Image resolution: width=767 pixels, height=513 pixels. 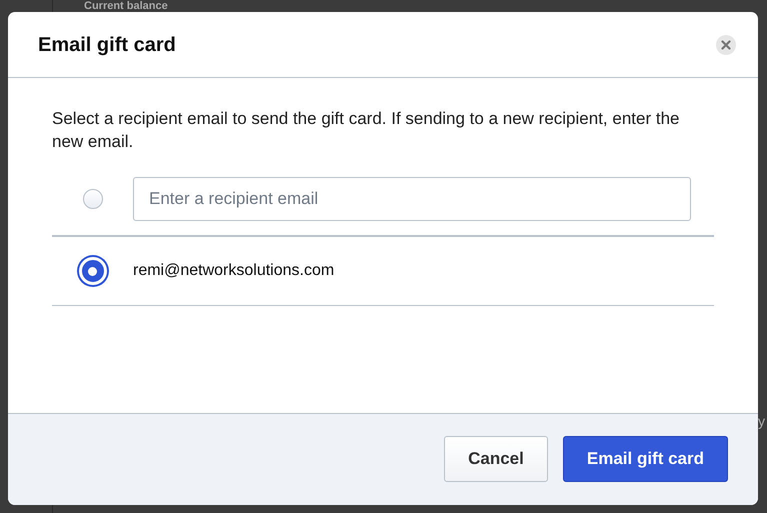 I want to click on radio-button, so click(x=92, y=198).